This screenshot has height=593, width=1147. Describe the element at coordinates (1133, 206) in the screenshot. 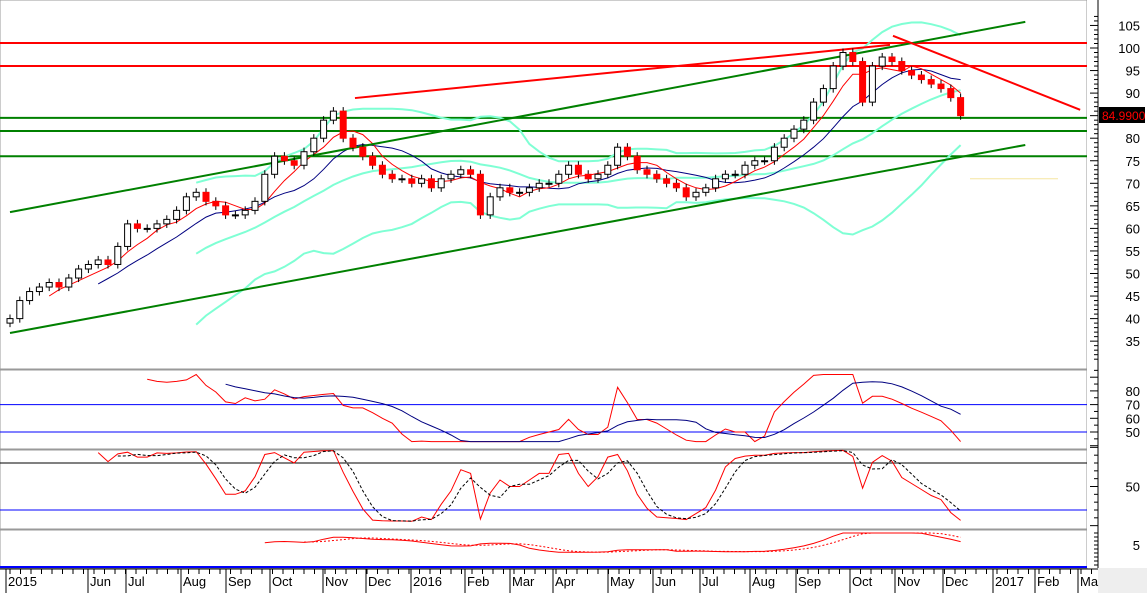

I see `price-tick-label: 65` at that location.